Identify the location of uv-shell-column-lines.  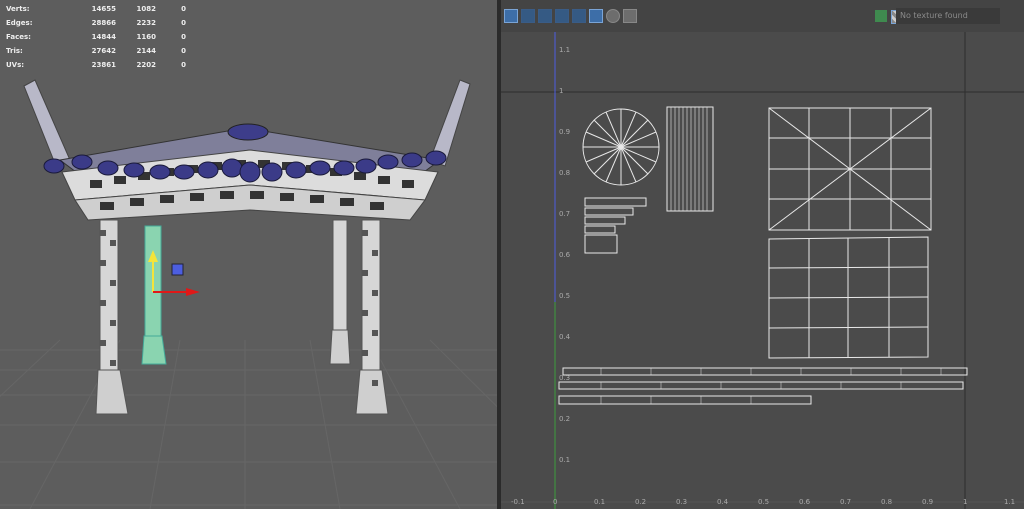
(689, 159).